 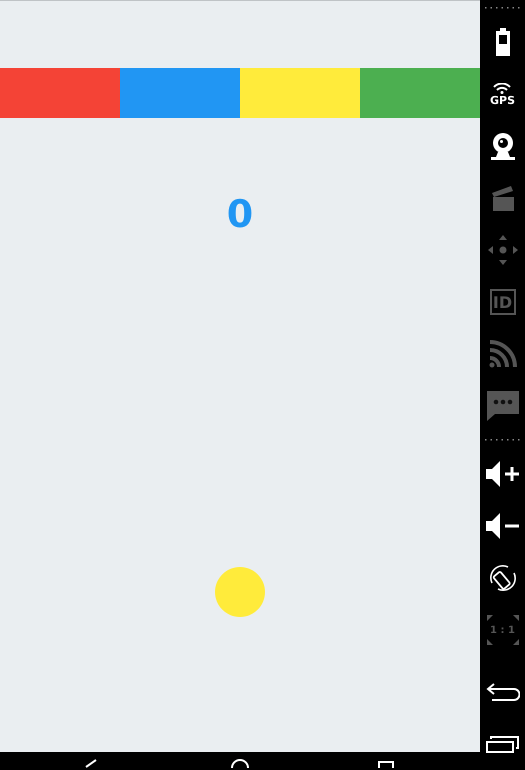 I want to click on gps-button: GPS, so click(x=502, y=94).